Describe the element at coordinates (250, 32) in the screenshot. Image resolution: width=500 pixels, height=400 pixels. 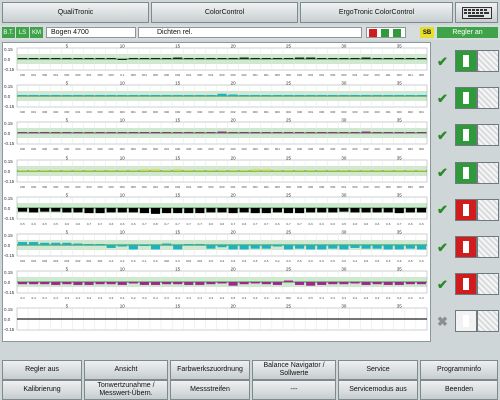
I see `measurement-mode: Dichten rel.` at that location.